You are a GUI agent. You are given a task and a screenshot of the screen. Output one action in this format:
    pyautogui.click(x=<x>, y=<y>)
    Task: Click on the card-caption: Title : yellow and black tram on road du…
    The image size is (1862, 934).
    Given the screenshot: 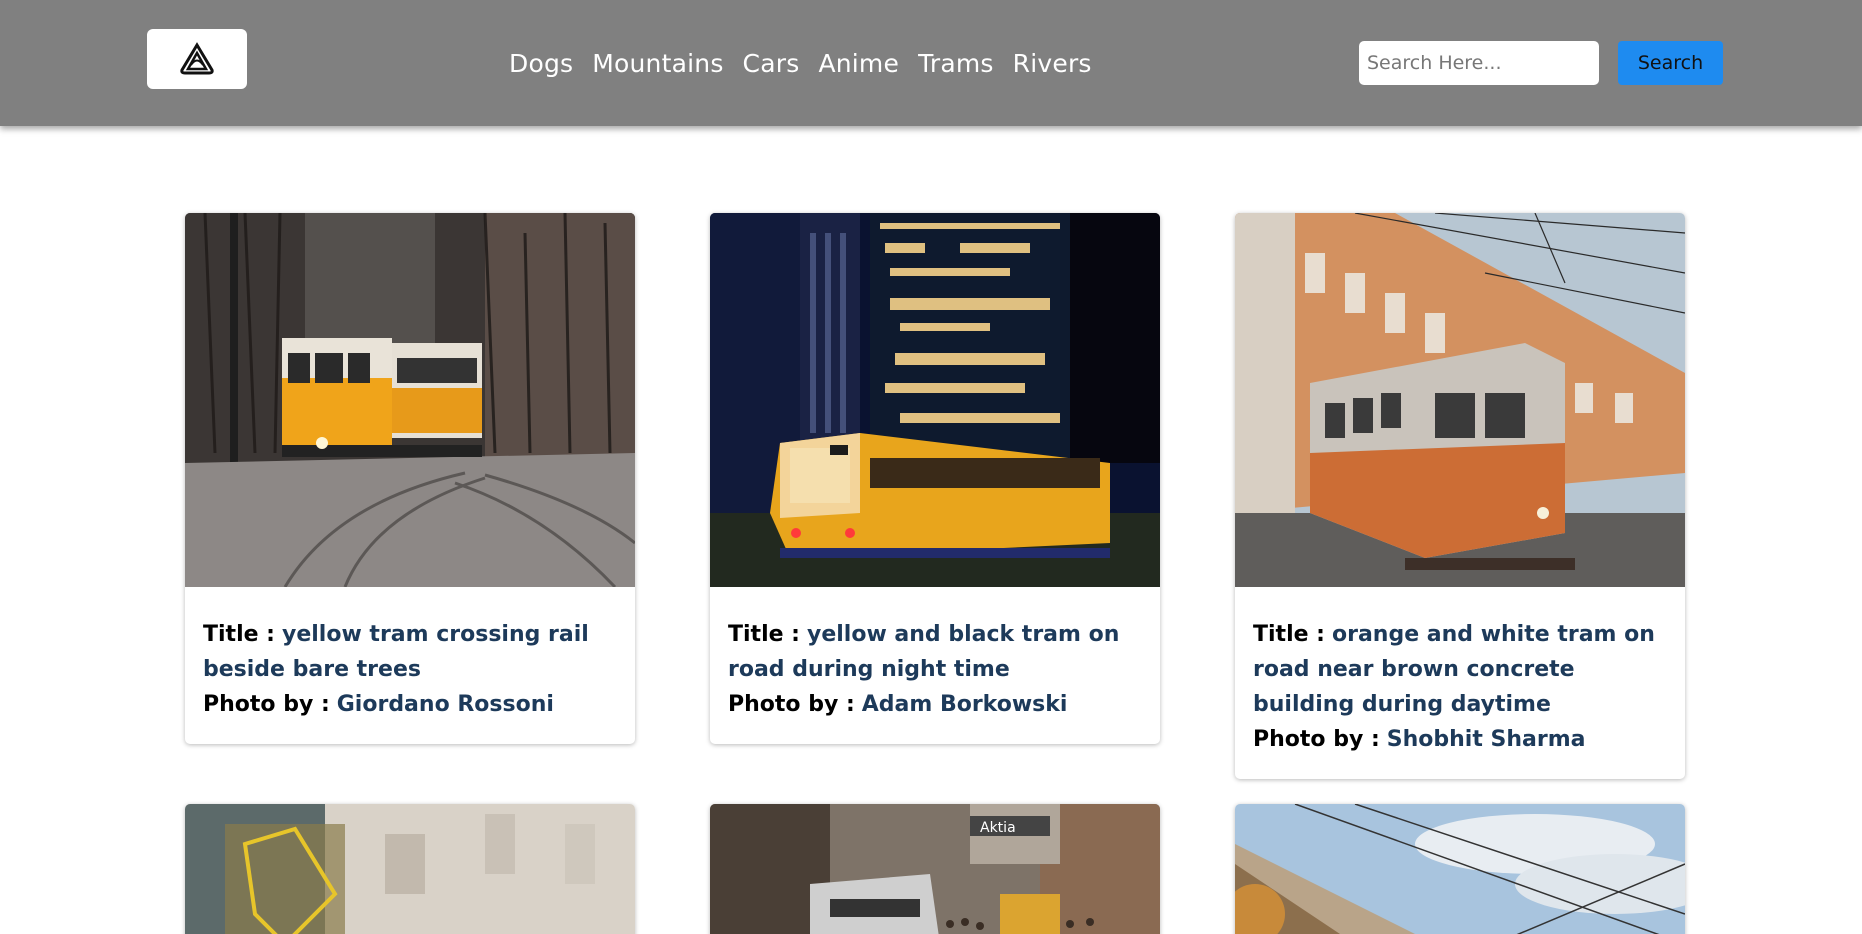 What is the action you would take?
    pyautogui.click(x=935, y=665)
    